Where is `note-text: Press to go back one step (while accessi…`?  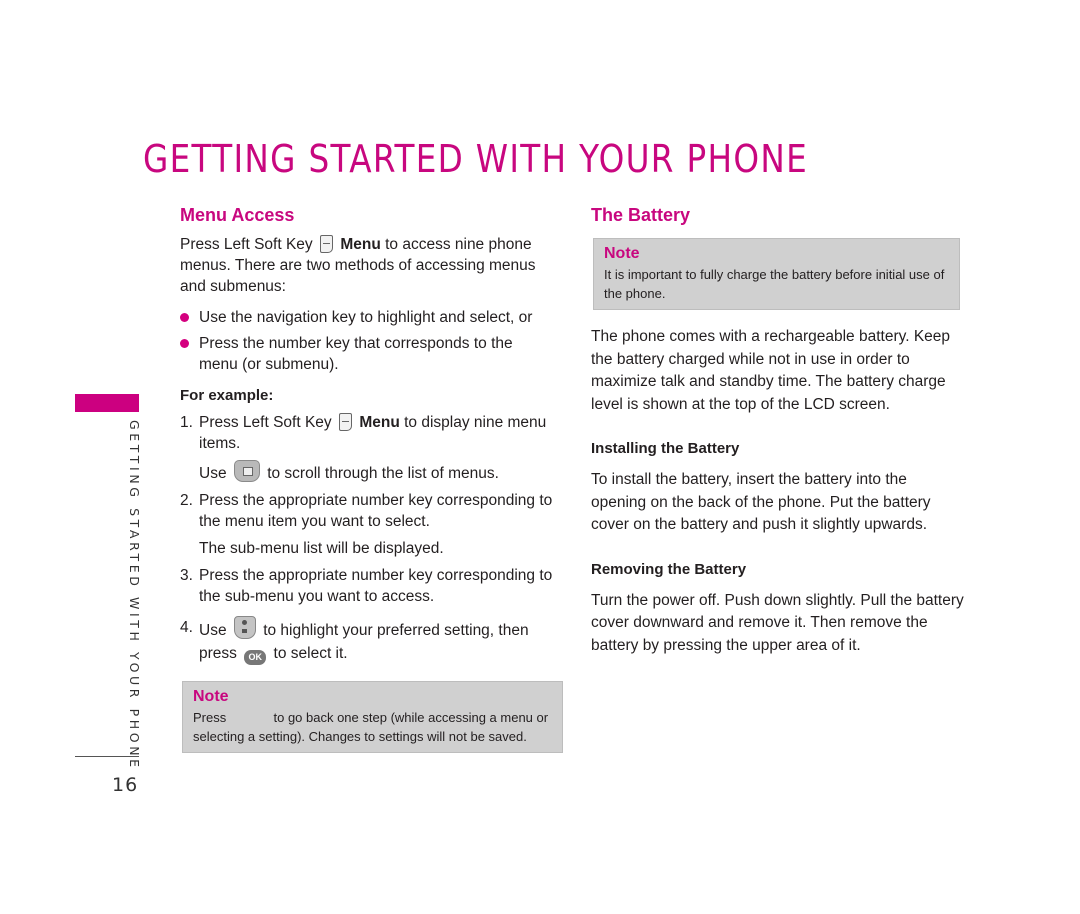
note-text: Press to go back one step (while accessi… is located at coordinates (372, 727).